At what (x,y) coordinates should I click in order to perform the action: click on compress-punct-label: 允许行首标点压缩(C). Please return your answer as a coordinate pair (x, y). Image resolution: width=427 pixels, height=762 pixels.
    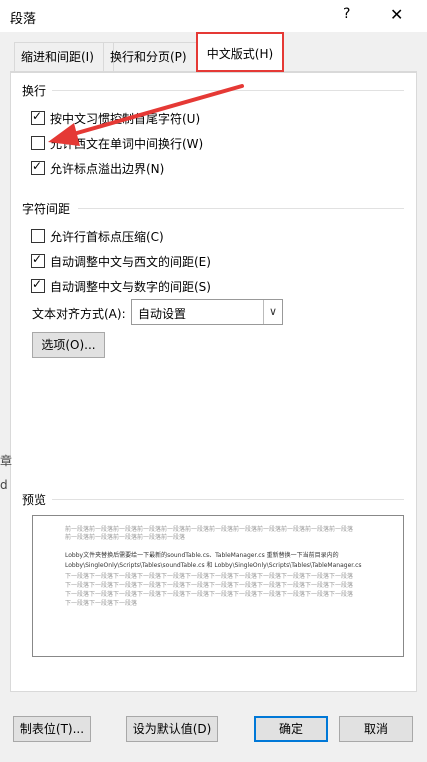
    Looking at the image, I should click on (107, 237).